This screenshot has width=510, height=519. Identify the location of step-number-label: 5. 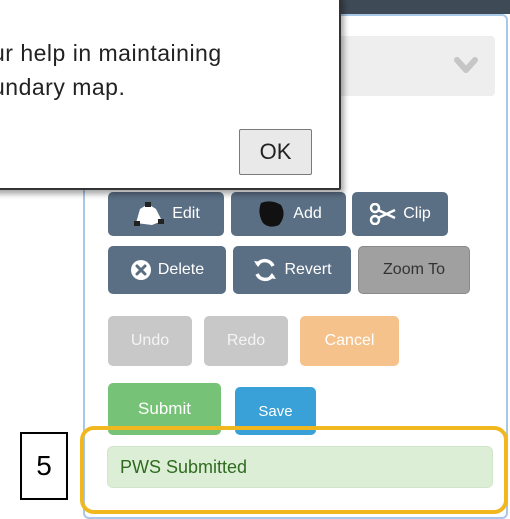
(44, 466).